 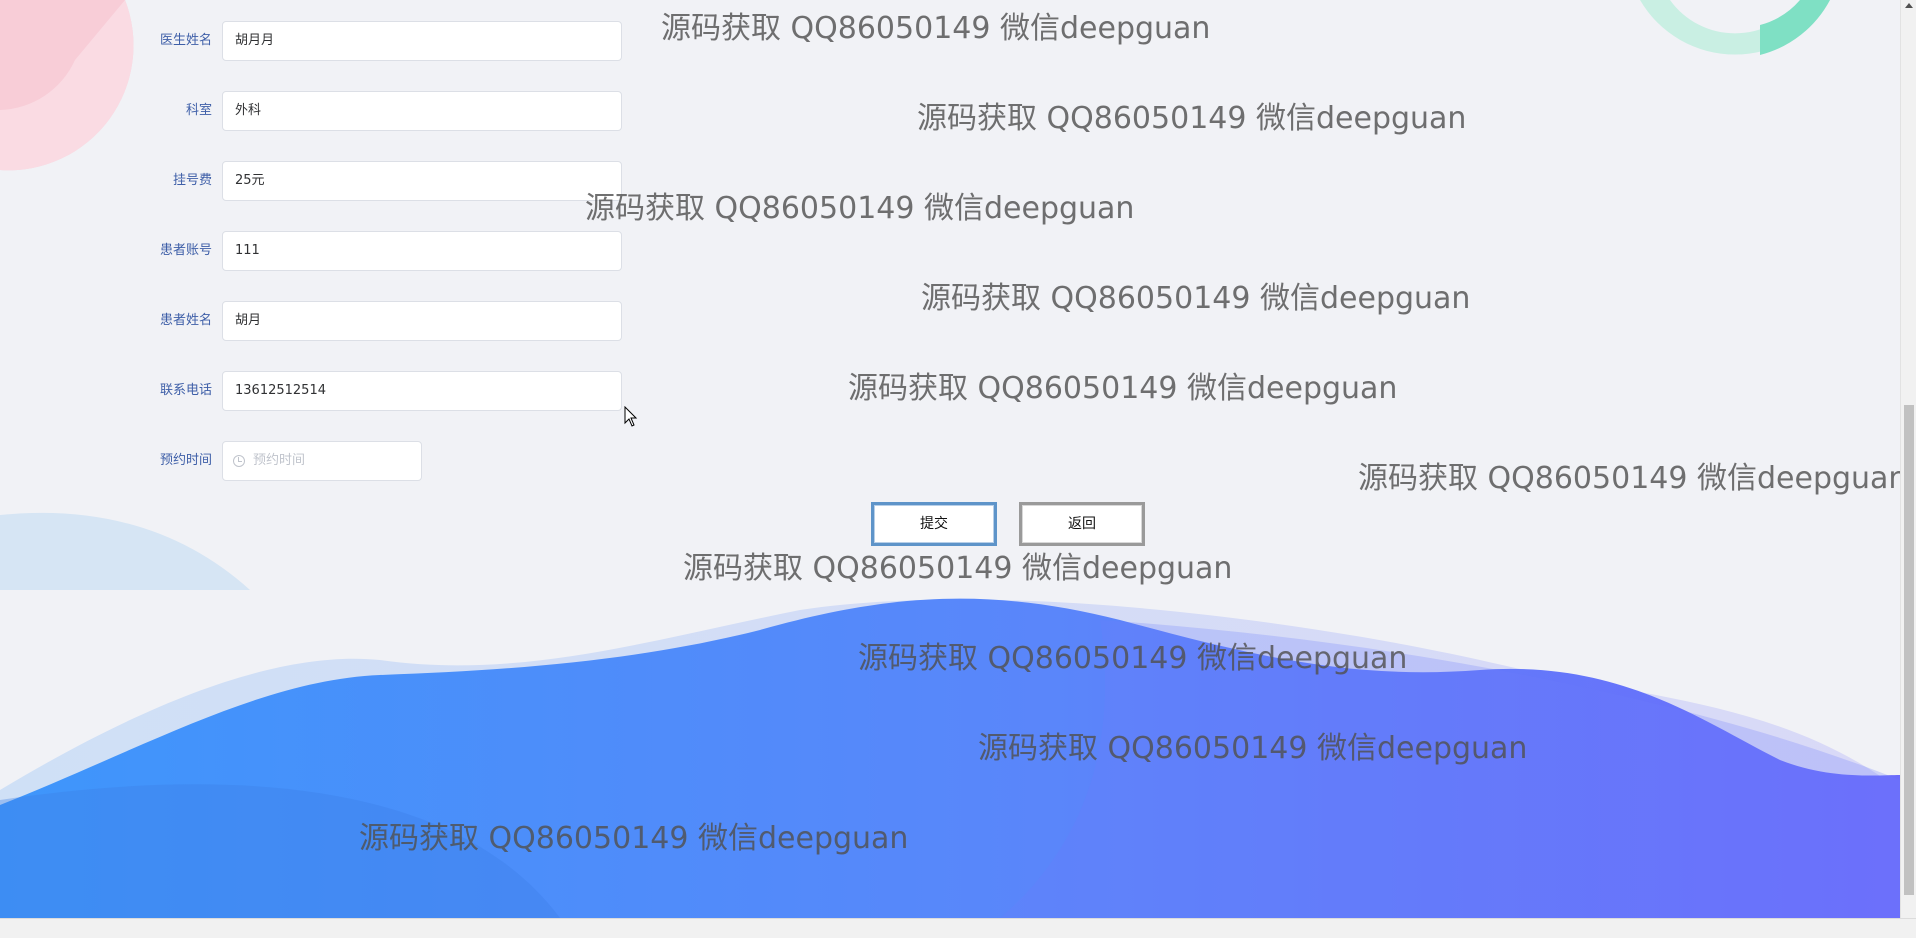 I want to click on phone-label: 联系电话, so click(x=185, y=390).